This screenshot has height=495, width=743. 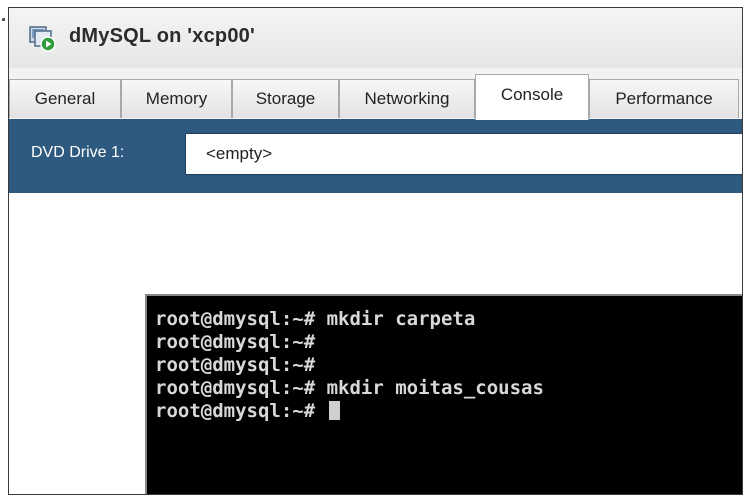 What do you see at coordinates (239, 153) in the screenshot?
I see `dvd-drive-value: <empty>` at bounding box center [239, 153].